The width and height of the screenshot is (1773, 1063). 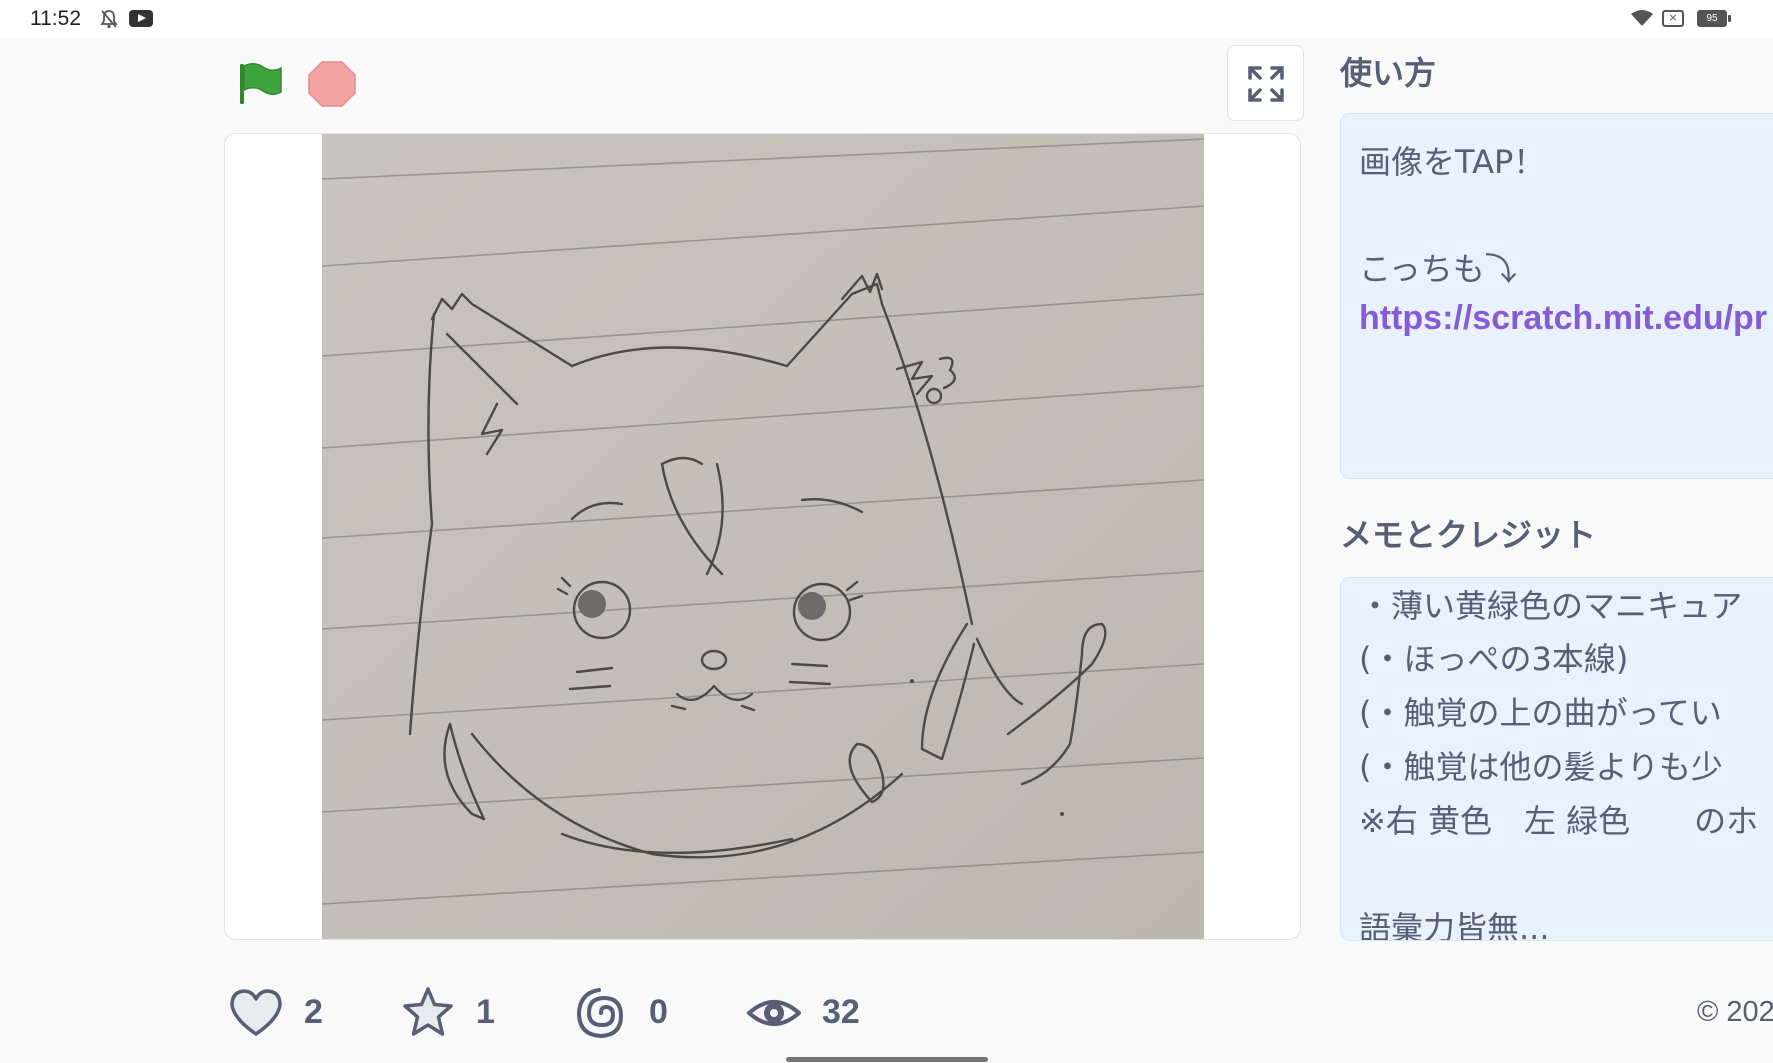 What do you see at coordinates (141, 18) in the screenshot?
I see `youtube-icon` at bounding box center [141, 18].